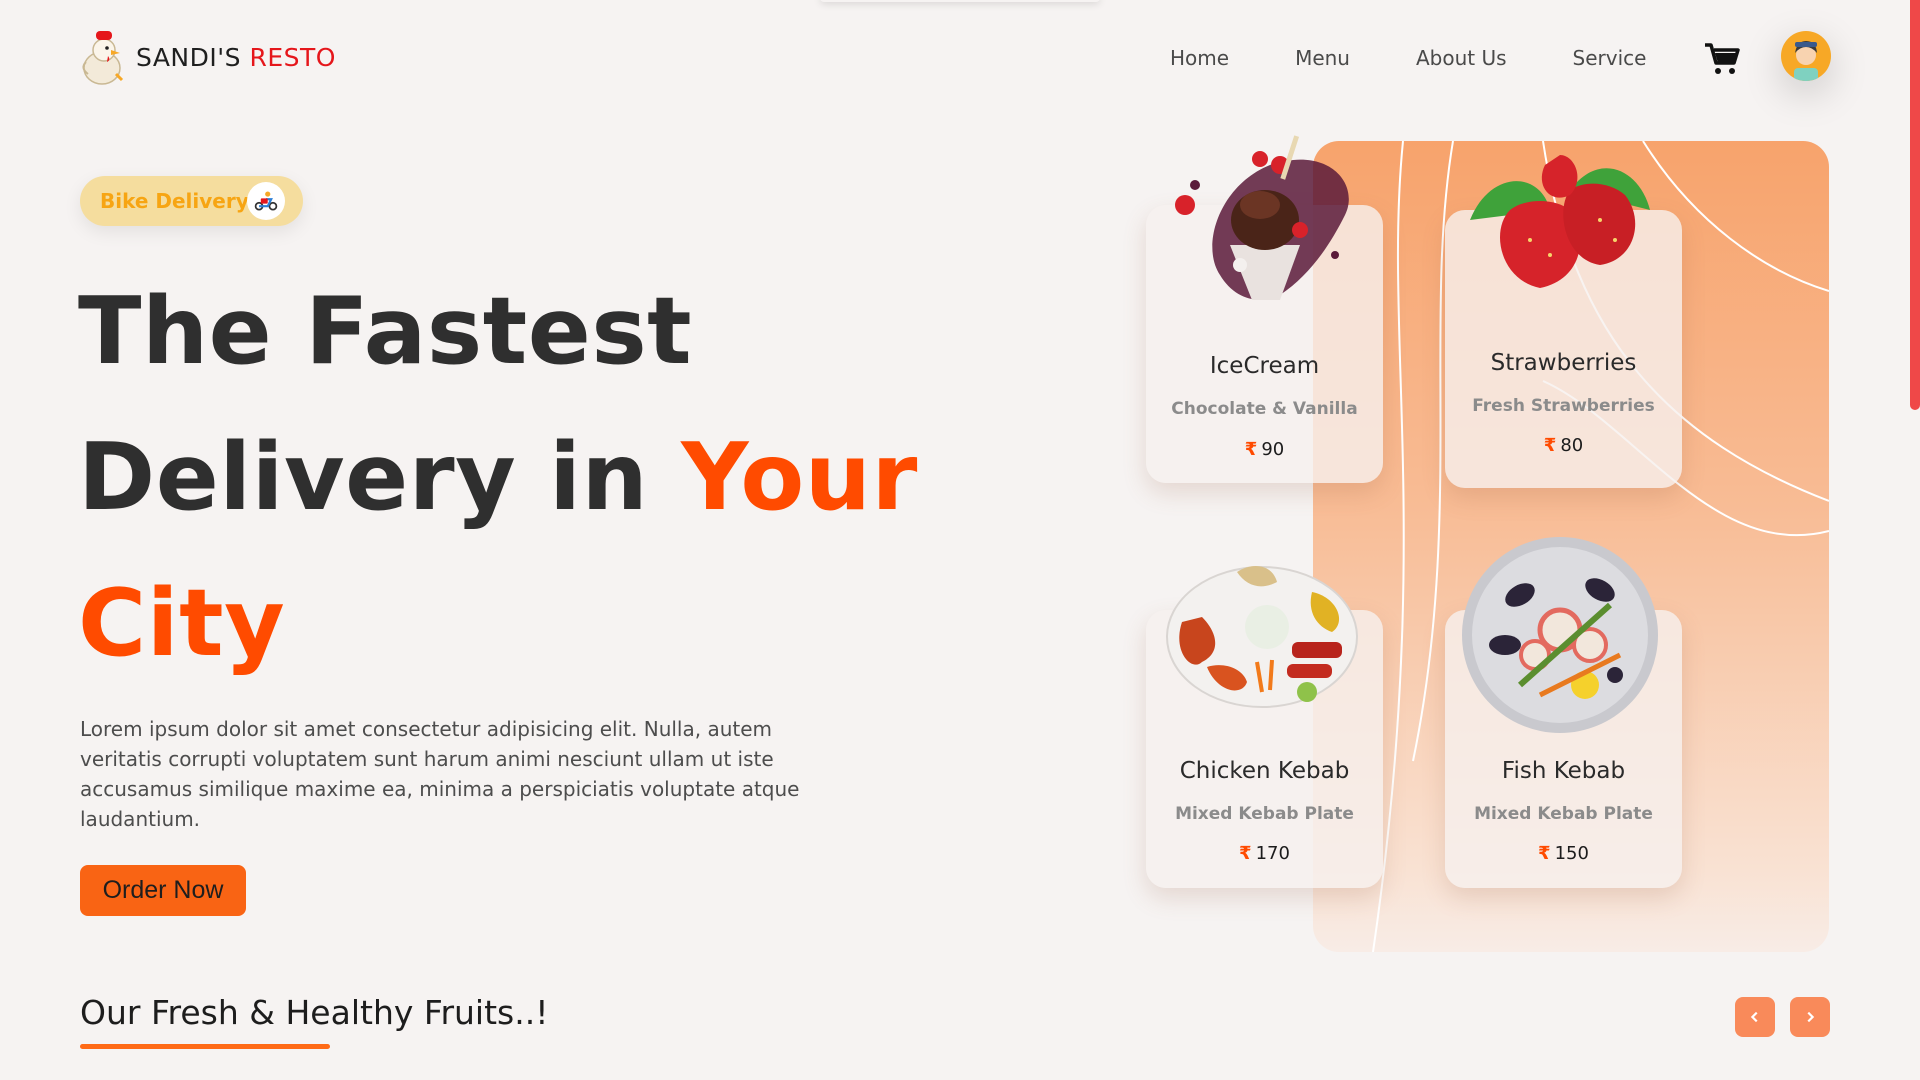  What do you see at coordinates (163, 890) in the screenshot?
I see `order-now-button: Order Now` at bounding box center [163, 890].